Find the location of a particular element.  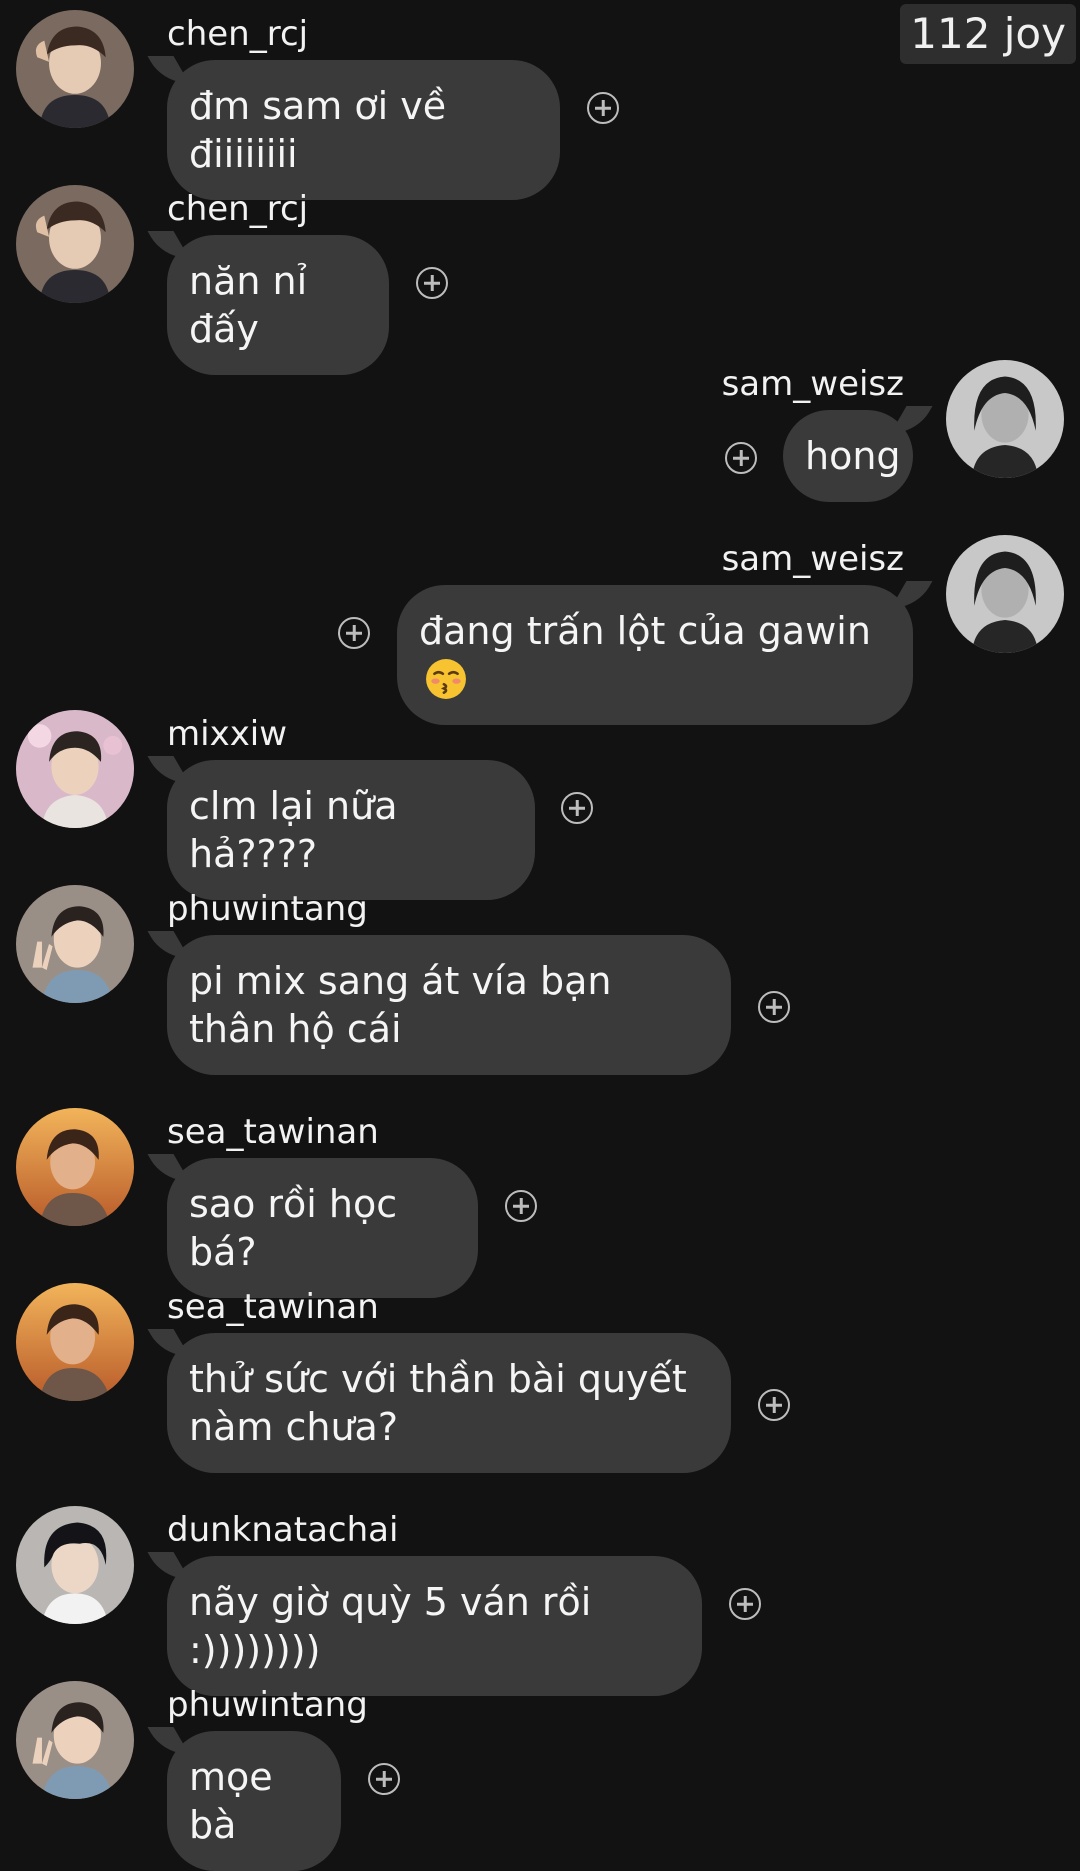

message-text: clm lại nữa hả???? is located at coordinates (293, 830).